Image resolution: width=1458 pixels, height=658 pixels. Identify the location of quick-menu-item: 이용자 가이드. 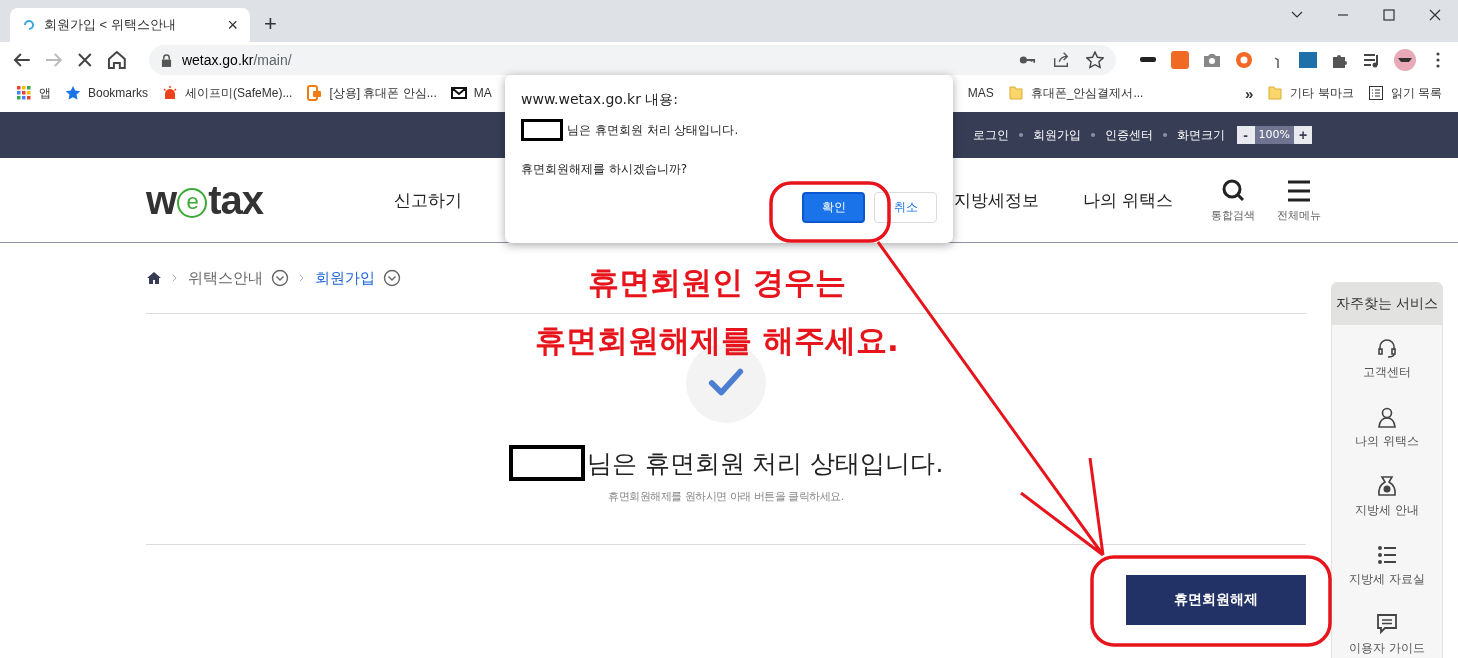
(1387, 629).